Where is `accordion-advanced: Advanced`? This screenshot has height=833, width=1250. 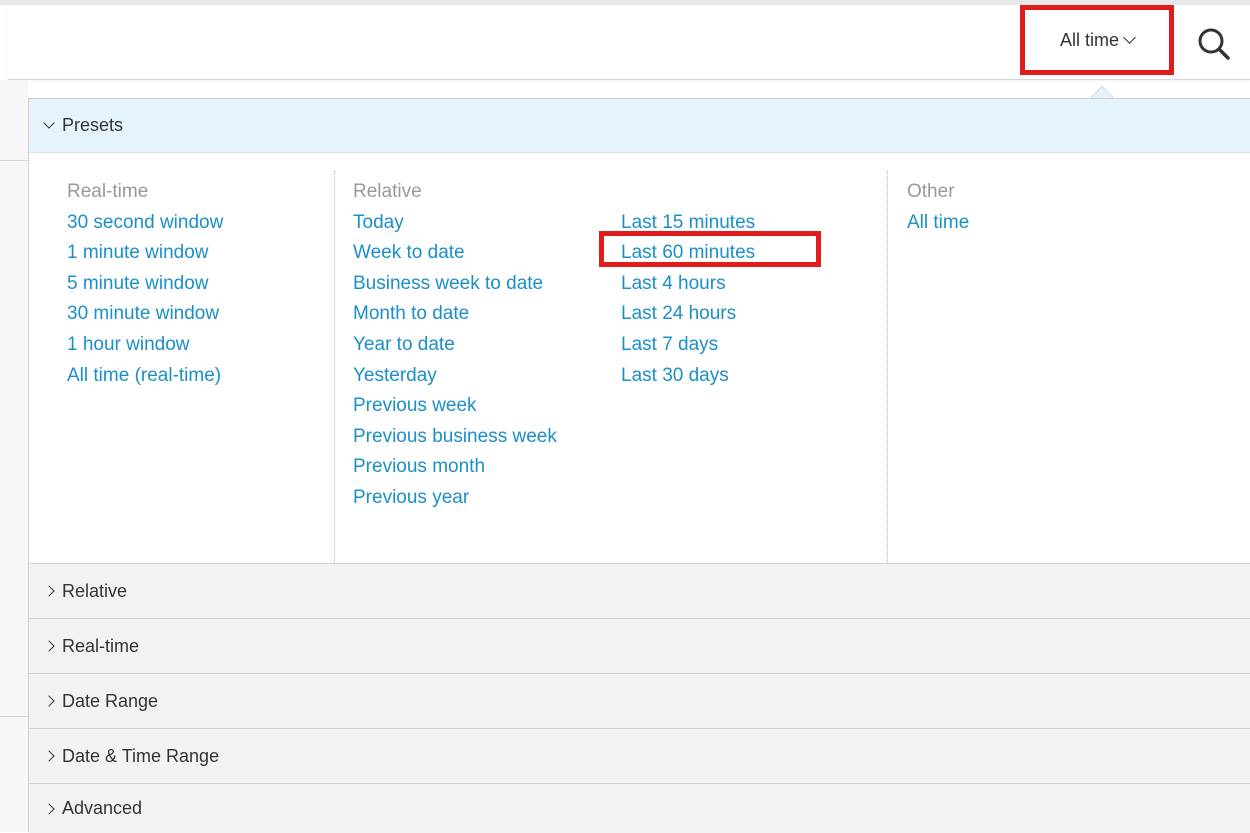 accordion-advanced: Advanced is located at coordinates (639, 808).